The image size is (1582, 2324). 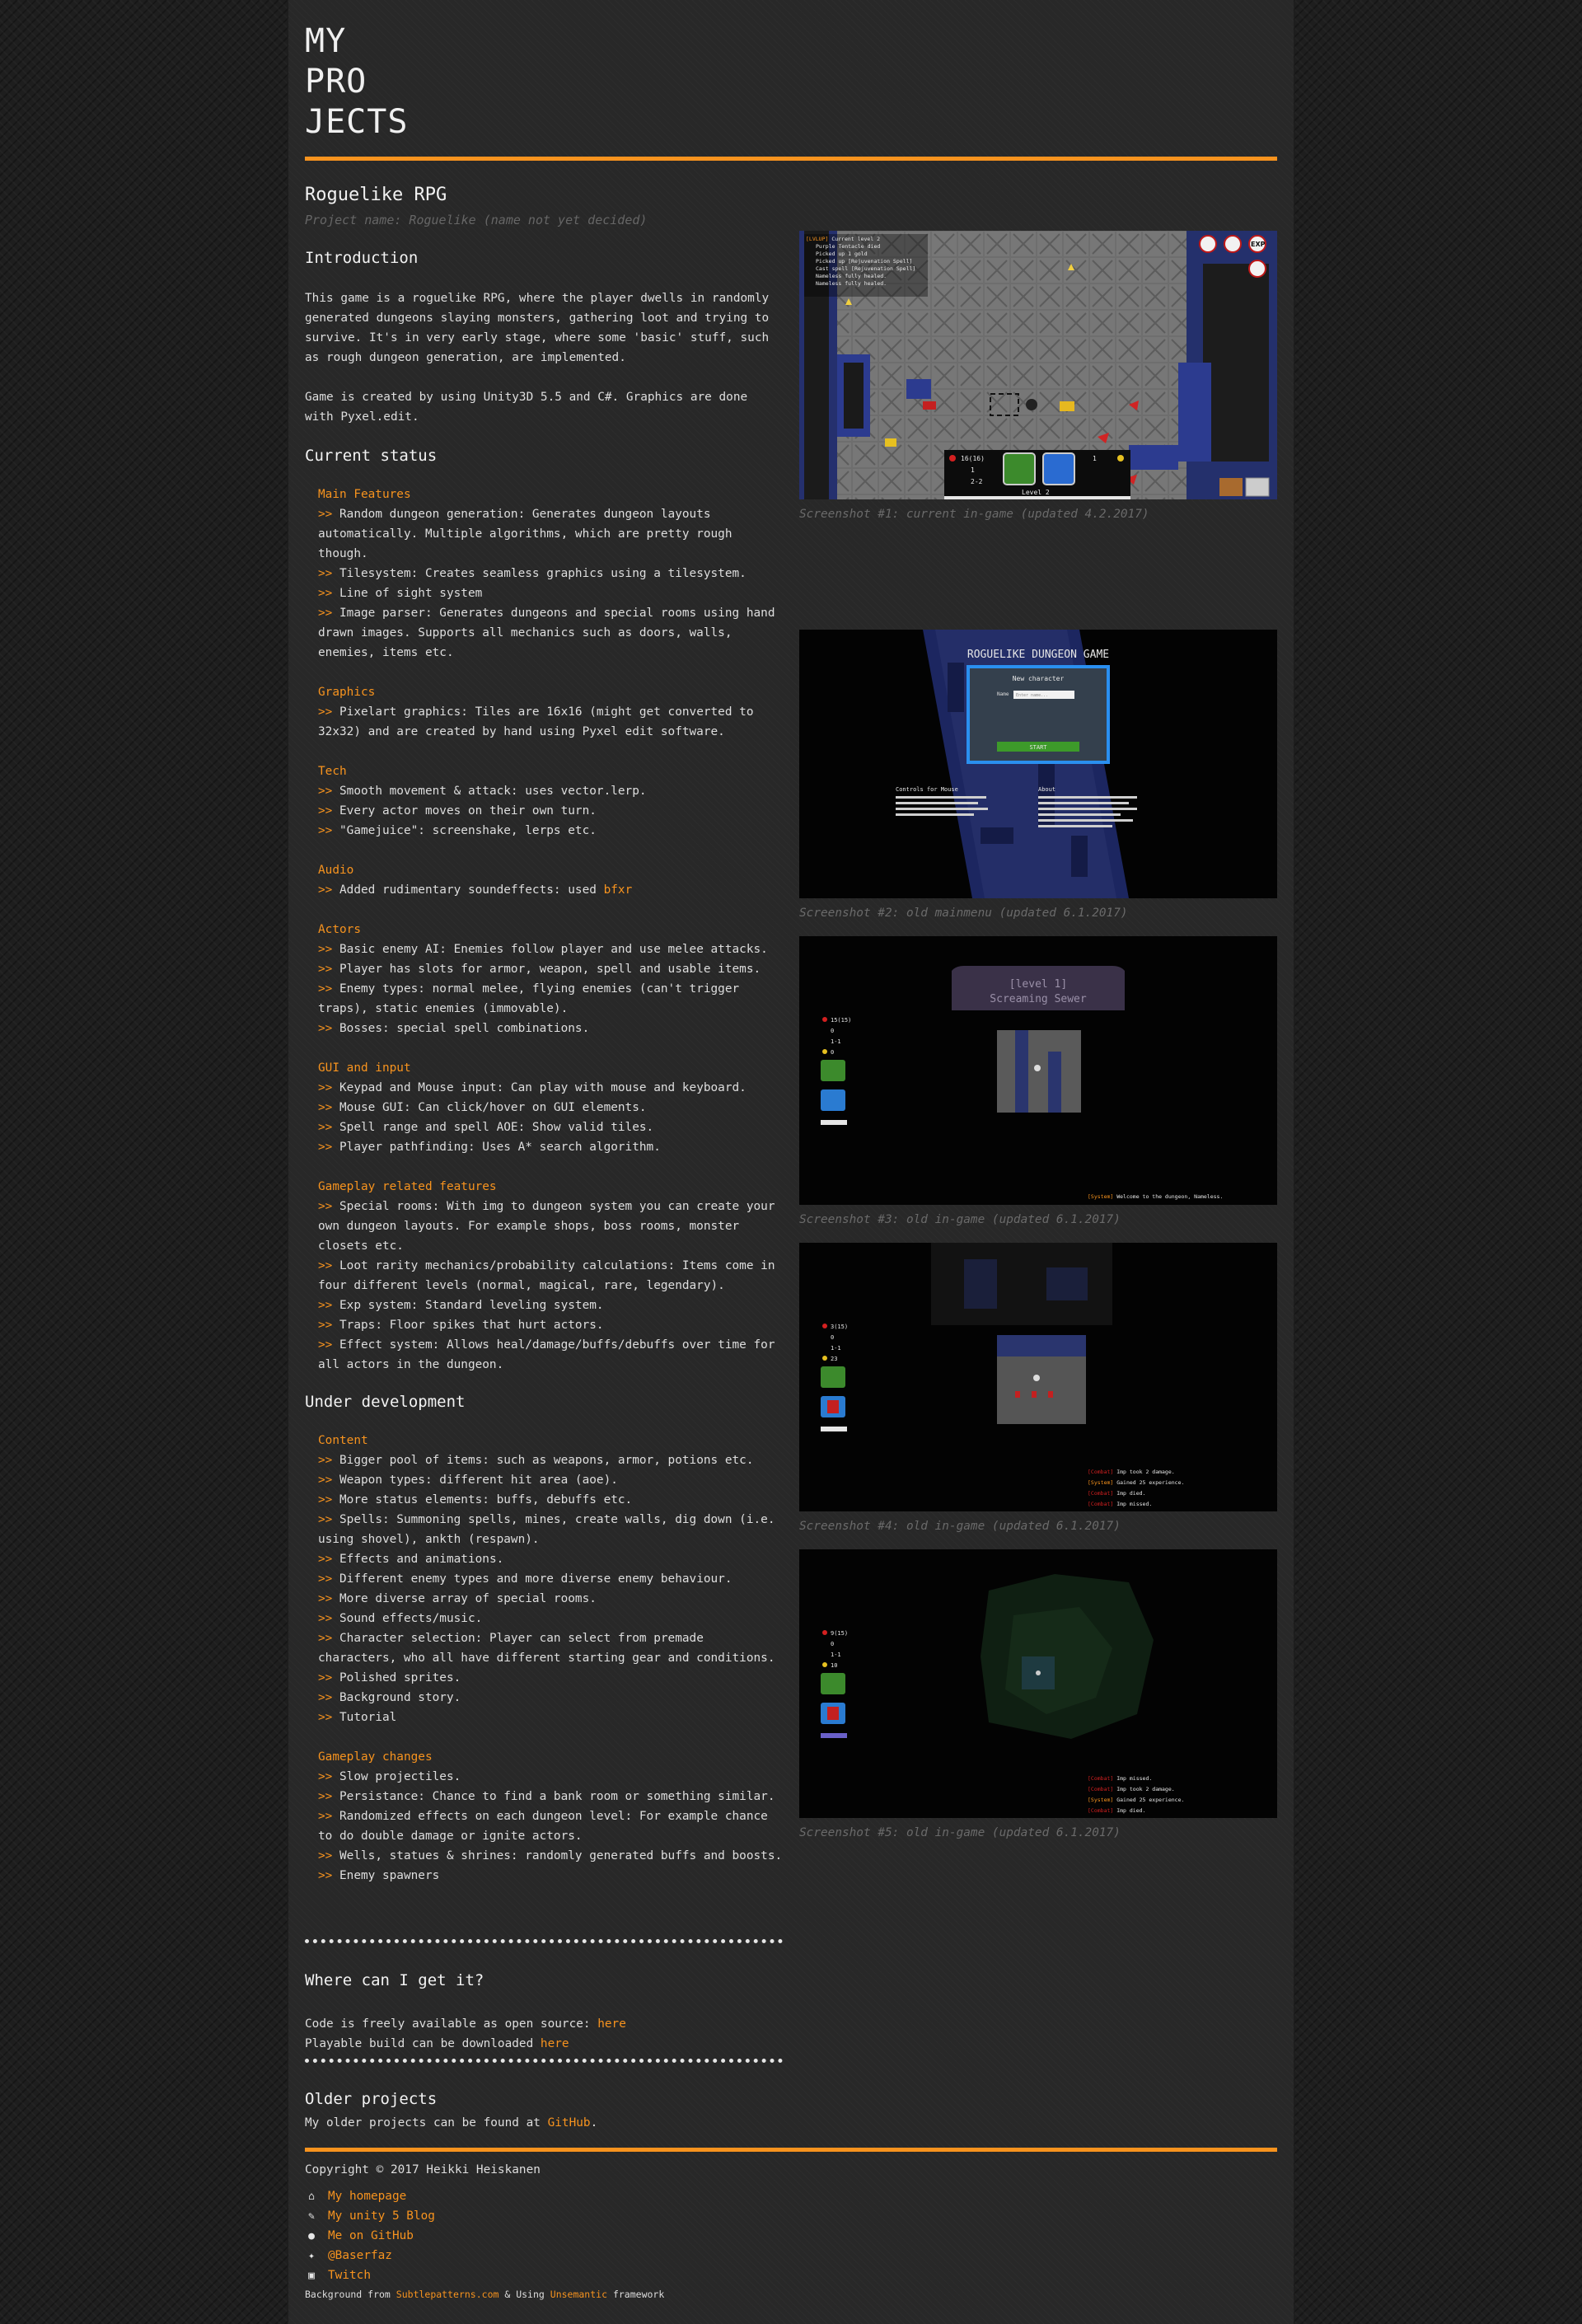 I want to click on footer-link-item: ✦ @Baserfaz, so click(x=791, y=2255).